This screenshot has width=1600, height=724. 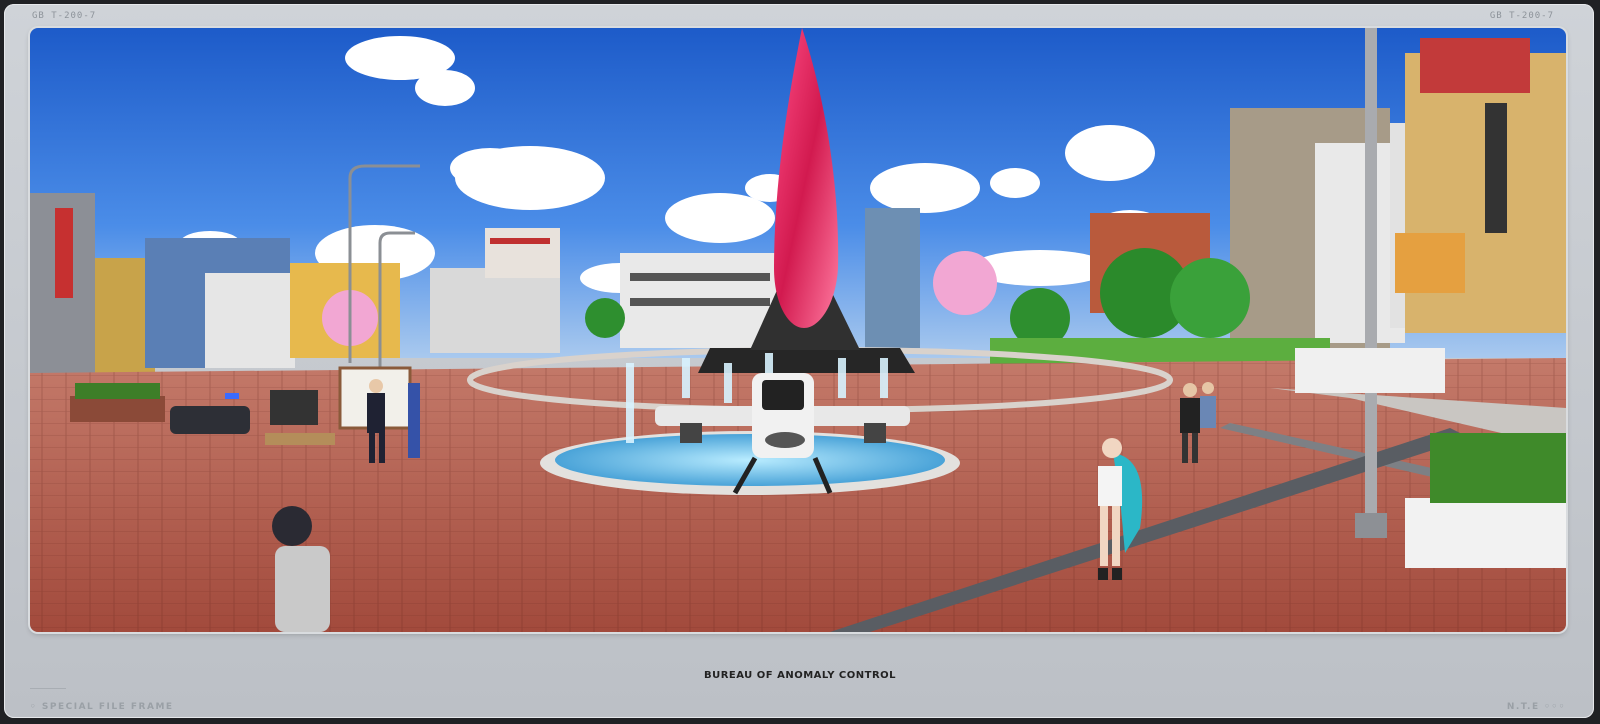 What do you see at coordinates (1371, 273) in the screenshot?
I see `tall-pole` at bounding box center [1371, 273].